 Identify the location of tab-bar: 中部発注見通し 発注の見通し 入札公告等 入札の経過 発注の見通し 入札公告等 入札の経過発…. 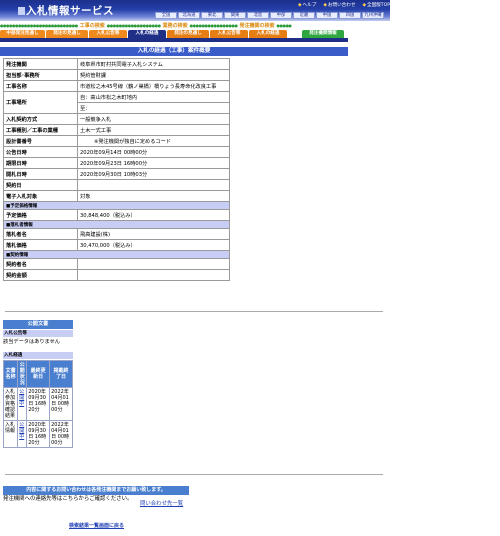
(172, 34).